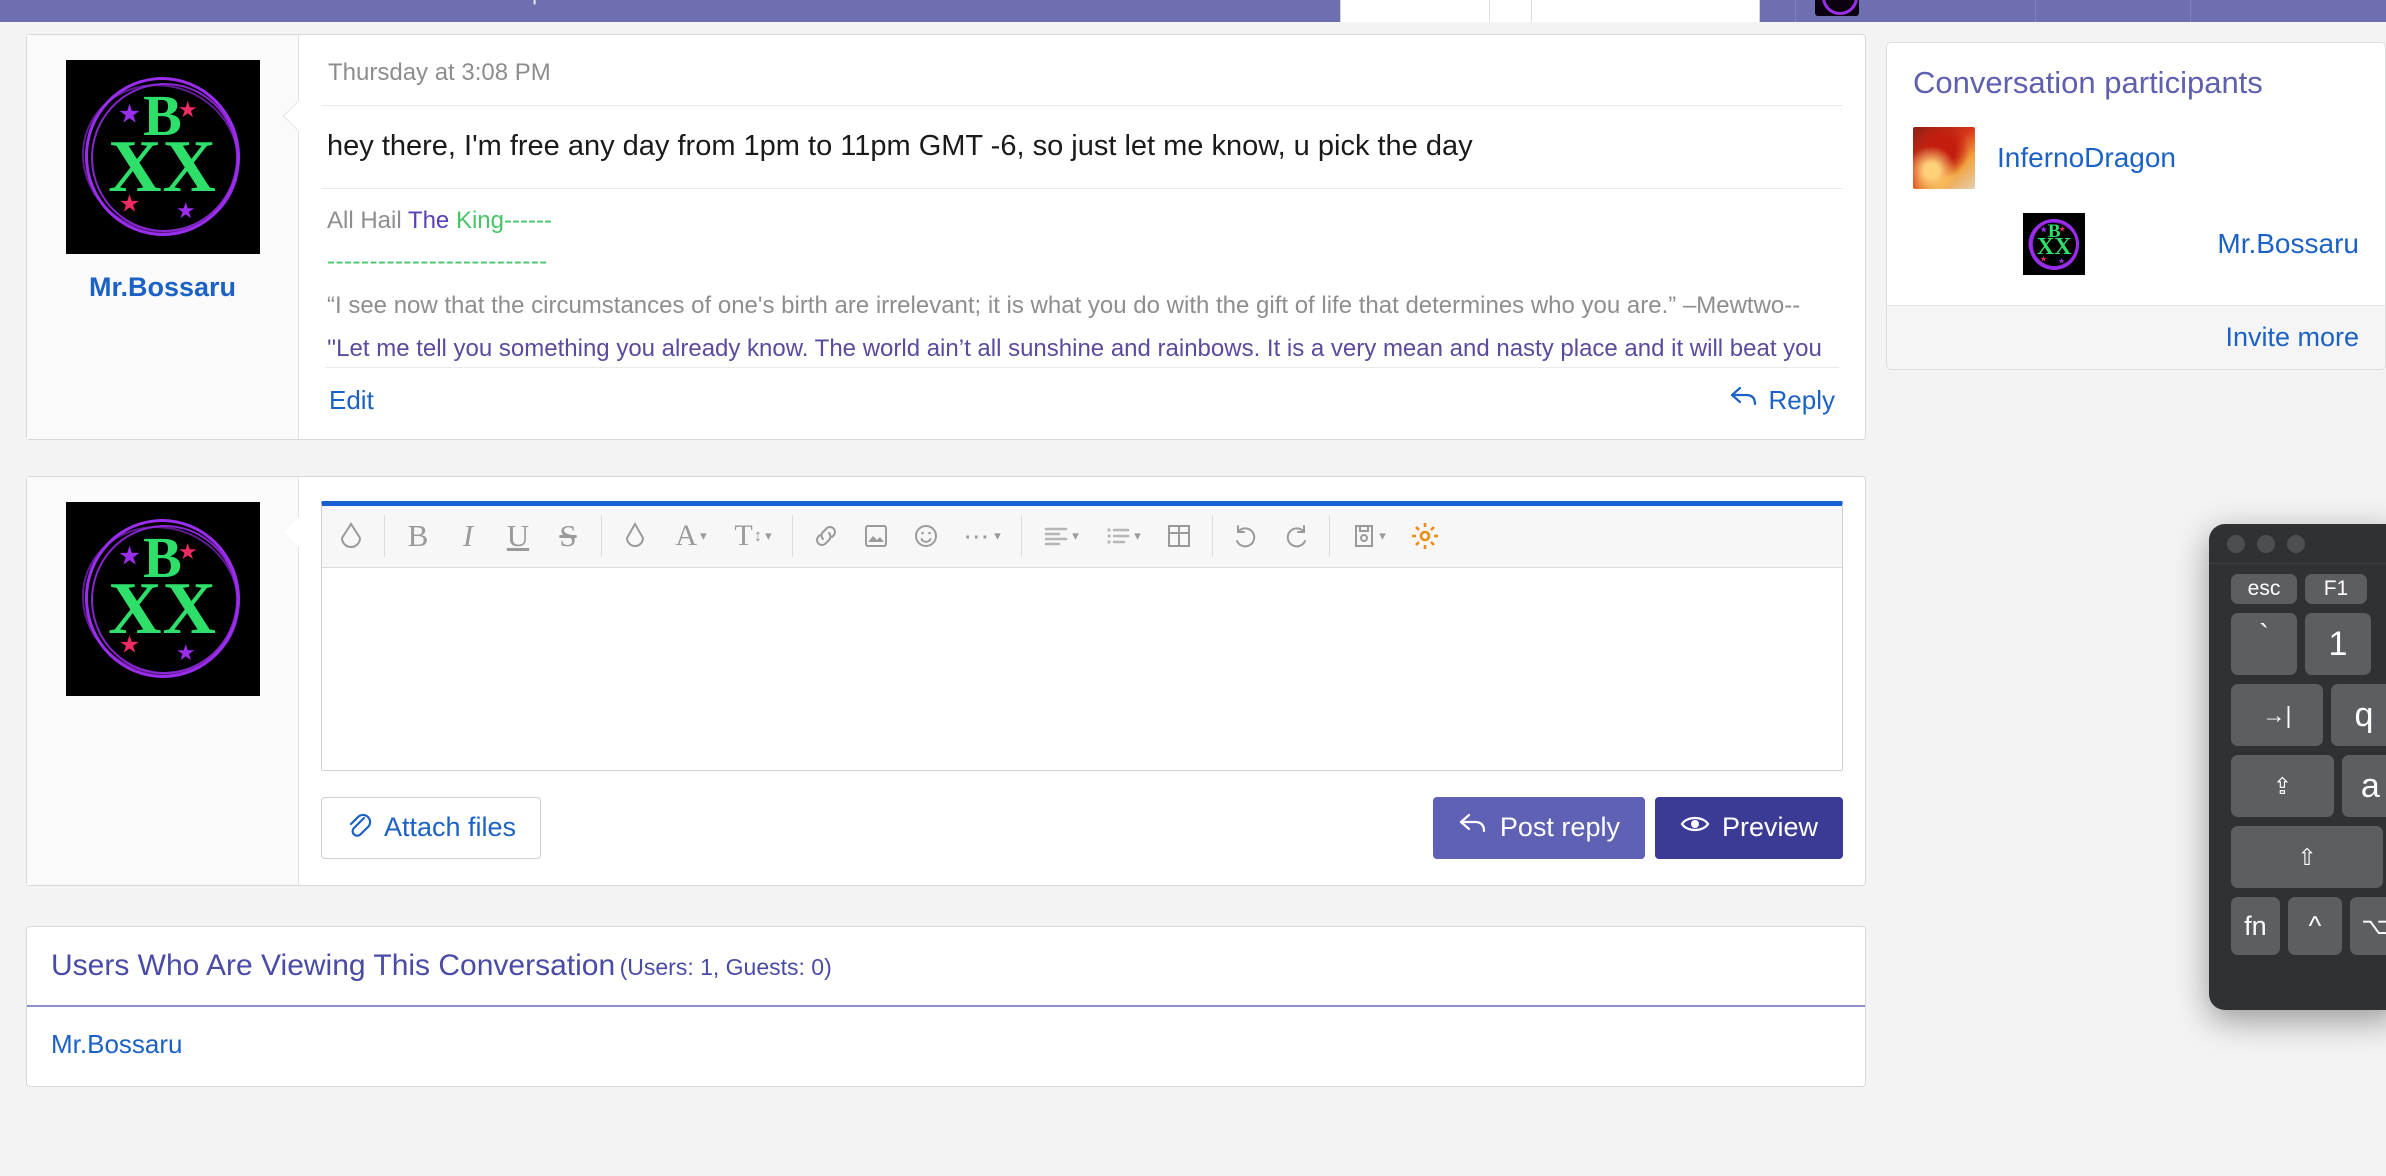 This screenshot has height=1176, width=2386. What do you see at coordinates (2231, 11) in the screenshot?
I see `navbar-right-items: Inbox Alerts Account` at bounding box center [2231, 11].